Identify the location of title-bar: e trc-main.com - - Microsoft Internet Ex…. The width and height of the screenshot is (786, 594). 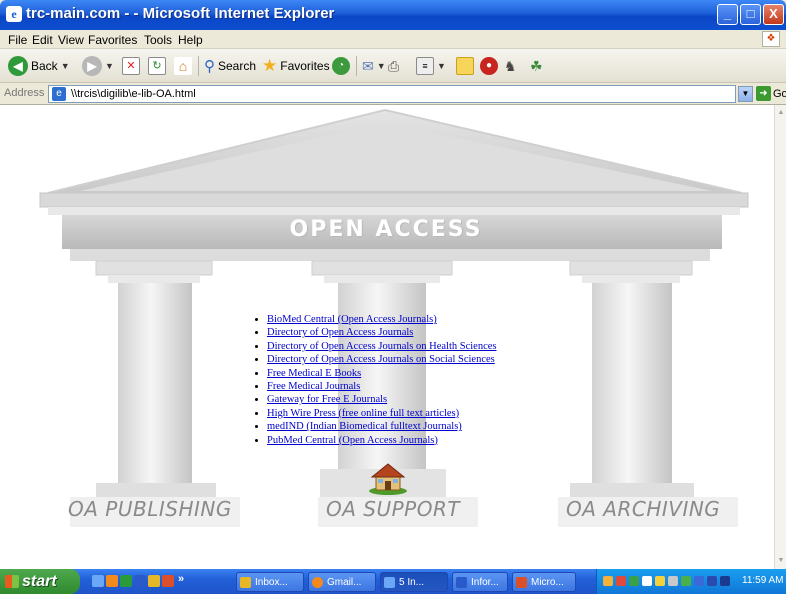
(393, 15).